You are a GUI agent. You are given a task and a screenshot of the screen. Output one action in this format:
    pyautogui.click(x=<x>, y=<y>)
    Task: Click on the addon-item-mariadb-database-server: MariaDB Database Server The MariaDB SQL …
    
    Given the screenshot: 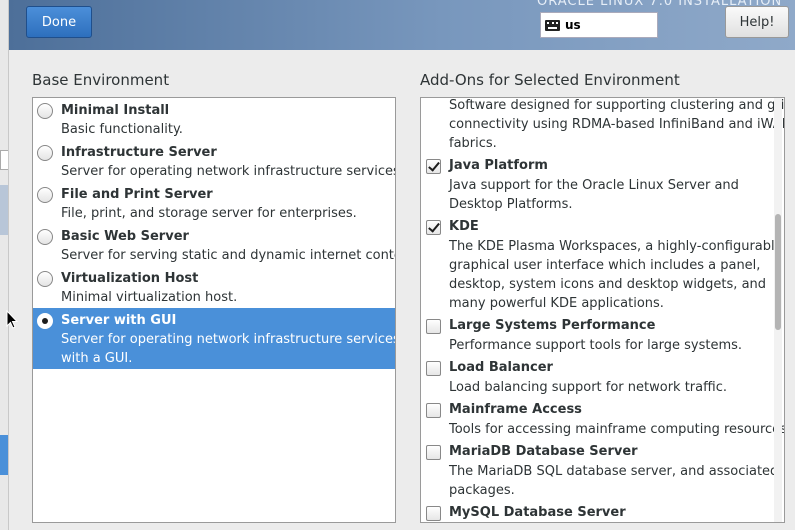 What is the action you would take?
    pyautogui.click(x=599, y=472)
    